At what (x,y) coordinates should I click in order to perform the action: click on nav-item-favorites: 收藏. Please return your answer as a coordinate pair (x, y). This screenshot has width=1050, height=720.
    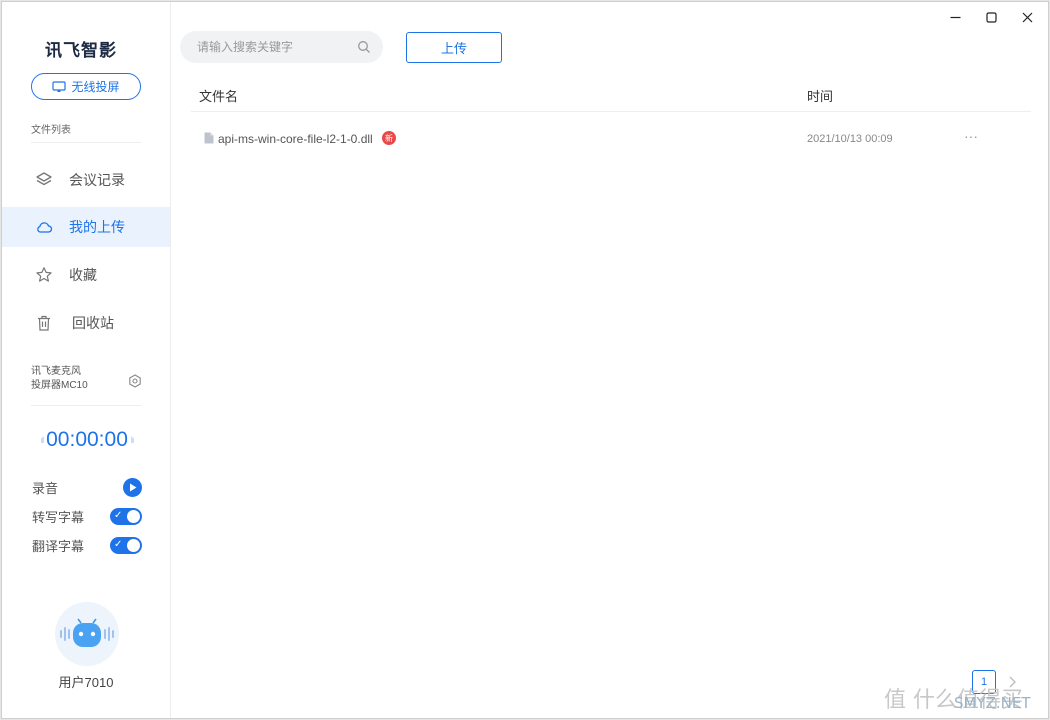
    Looking at the image, I should click on (86, 275).